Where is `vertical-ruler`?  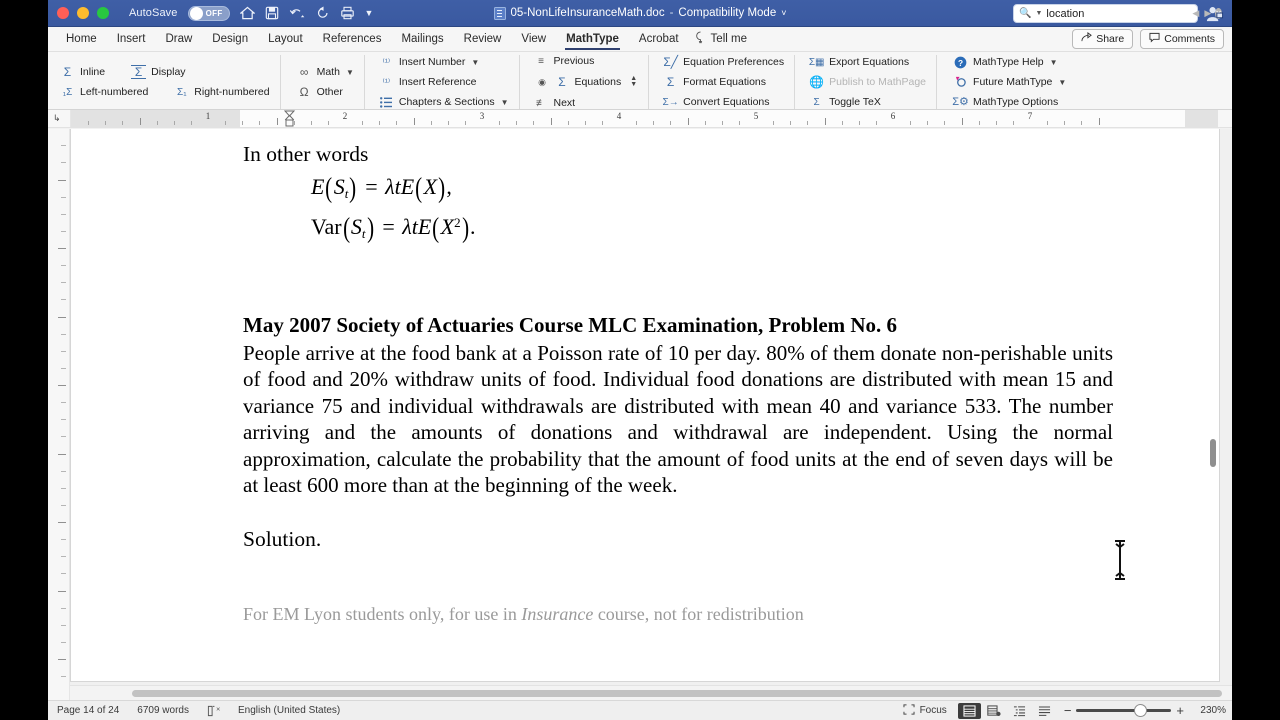
vertical-ruler is located at coordinates (59, 414).